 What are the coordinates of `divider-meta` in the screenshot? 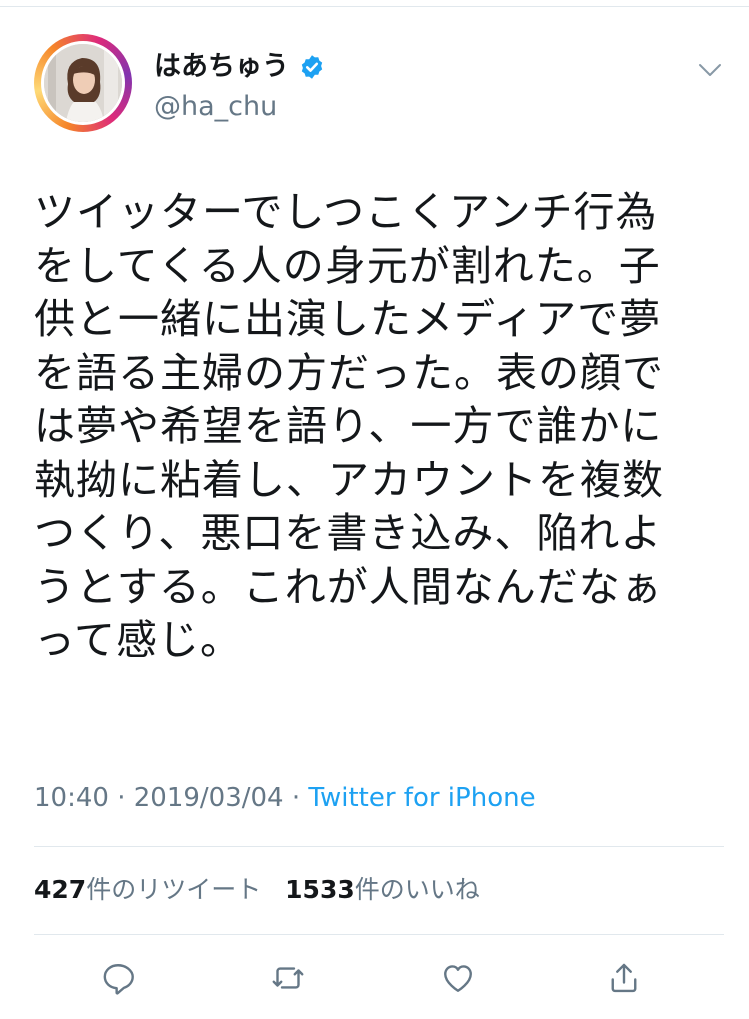 It's located at (379, 846).